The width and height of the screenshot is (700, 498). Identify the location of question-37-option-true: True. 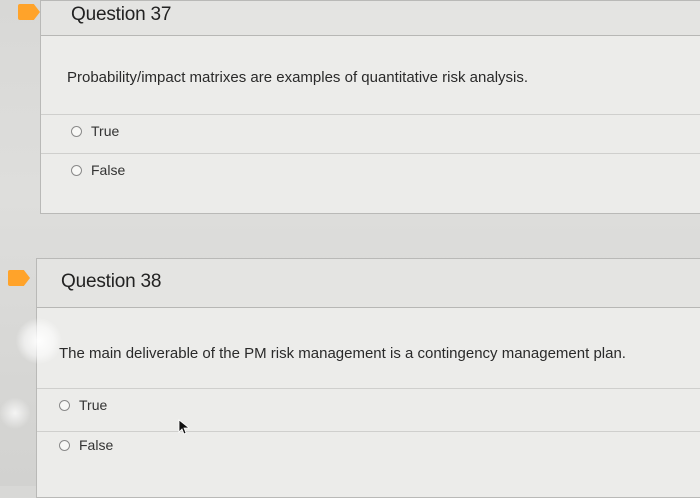
(95, 131).